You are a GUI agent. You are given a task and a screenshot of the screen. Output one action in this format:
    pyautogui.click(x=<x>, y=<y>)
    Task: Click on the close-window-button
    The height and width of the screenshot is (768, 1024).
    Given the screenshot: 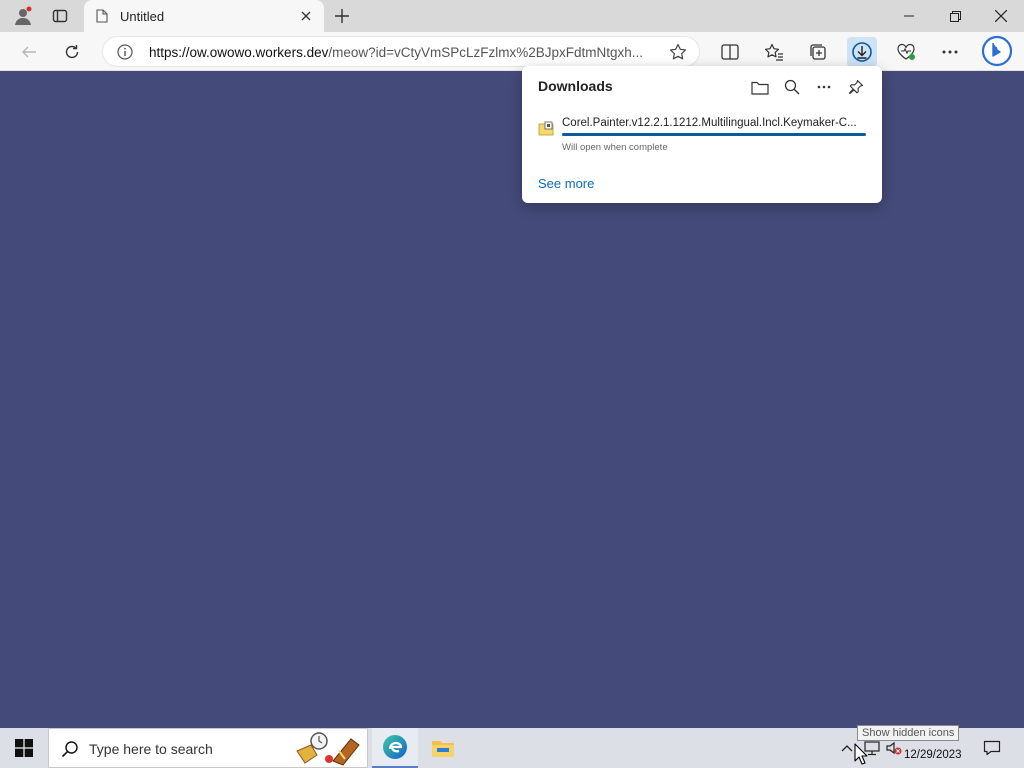 What is the action you would take?
    pyautogui.click(x=1001, y=16)
    